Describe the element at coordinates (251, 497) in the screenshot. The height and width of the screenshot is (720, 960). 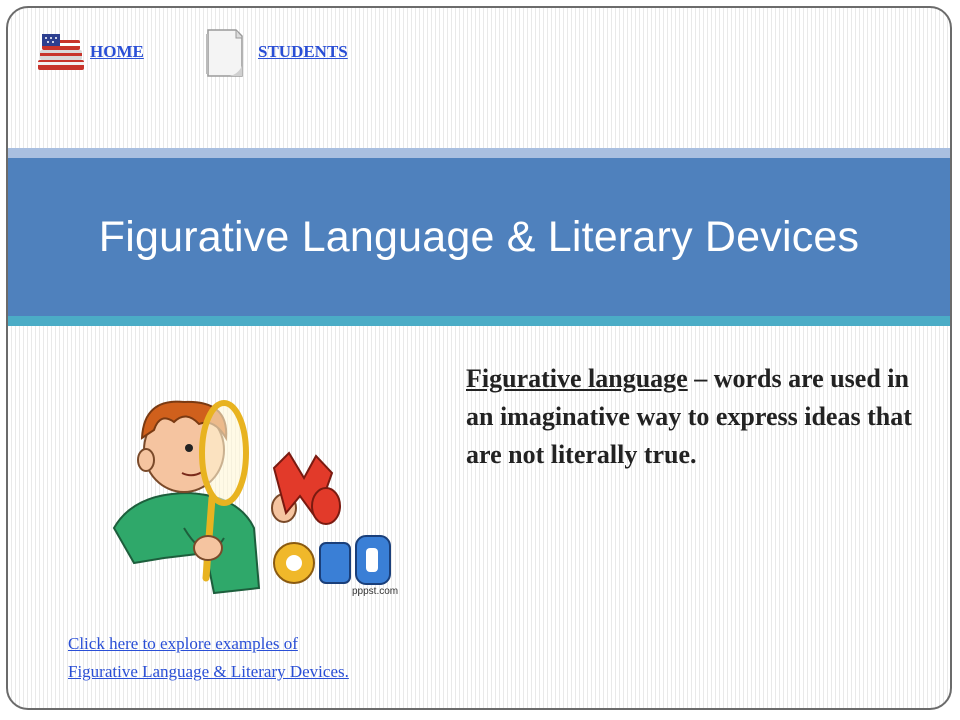
I see `boy-magnifying-glass-clipart` at that location.